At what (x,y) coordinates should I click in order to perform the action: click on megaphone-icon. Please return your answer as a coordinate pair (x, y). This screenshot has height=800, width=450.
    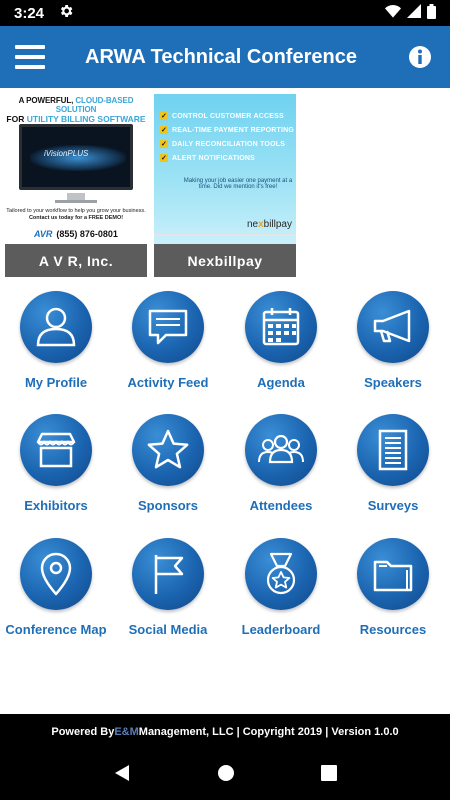
    Looking at the image, I should click on (393, 327).